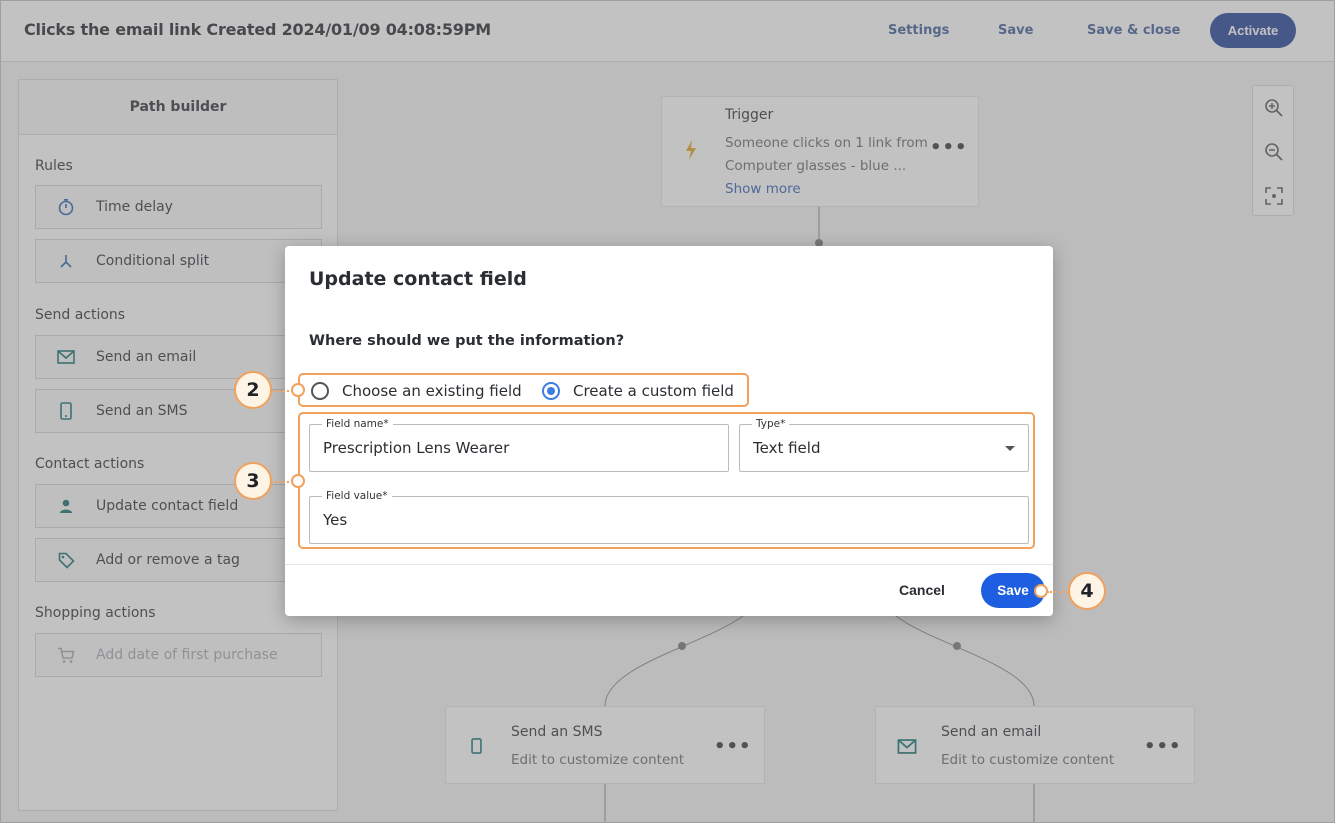 The image size is (1335, 823). What do you see at coordinates (253, 481) in the screenshot?
I see `step-3-badge: 3` at bounding box center [253, 481].